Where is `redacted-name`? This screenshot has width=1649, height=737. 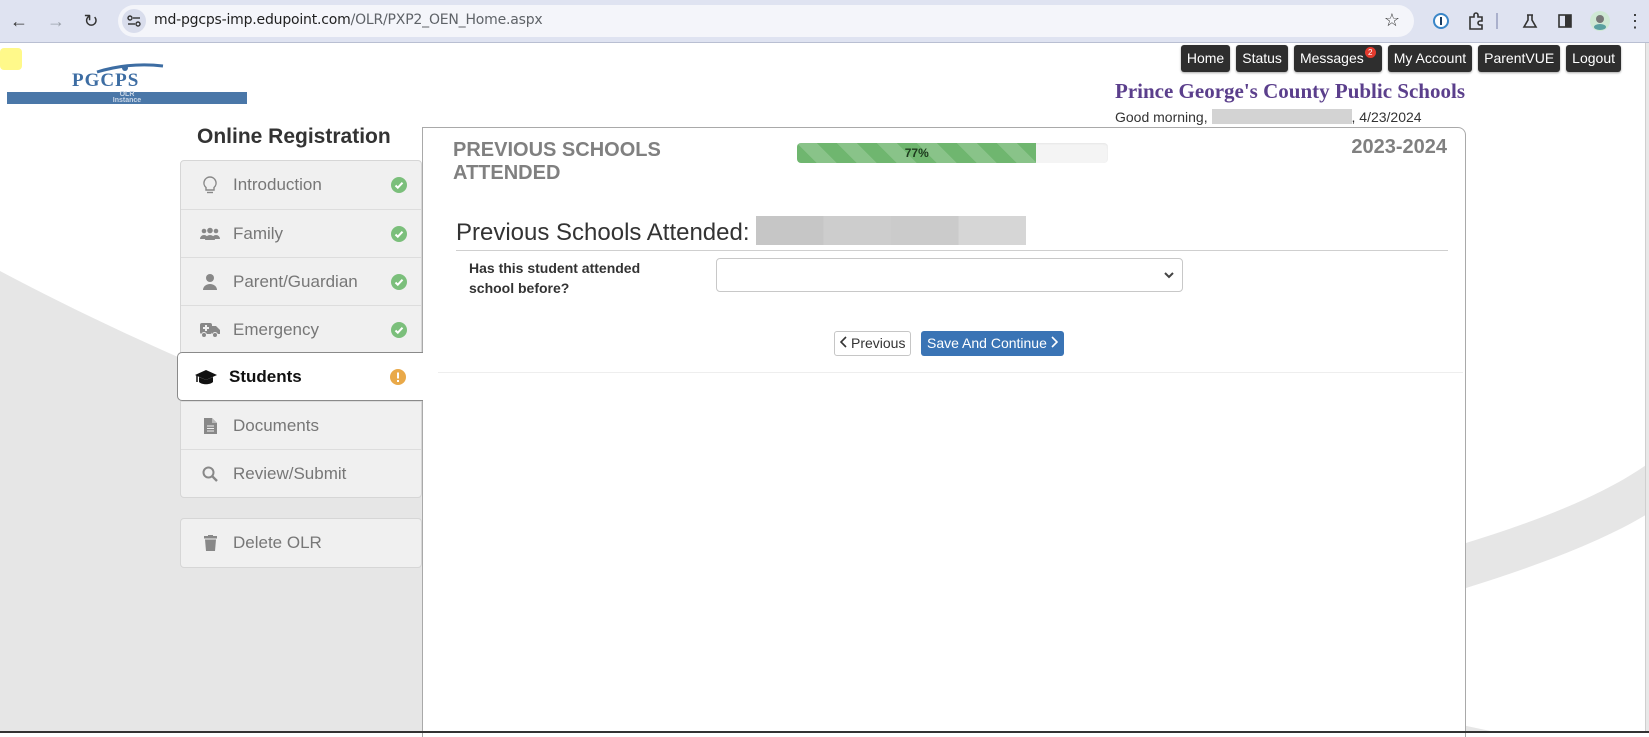 redacted-name is located at coordinates (1281, 116).